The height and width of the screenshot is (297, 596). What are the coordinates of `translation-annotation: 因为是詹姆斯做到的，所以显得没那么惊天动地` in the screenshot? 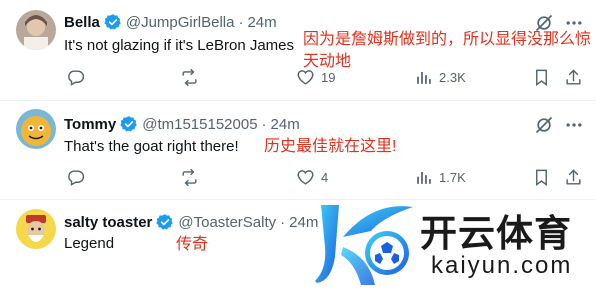 It's located at (447, 50).